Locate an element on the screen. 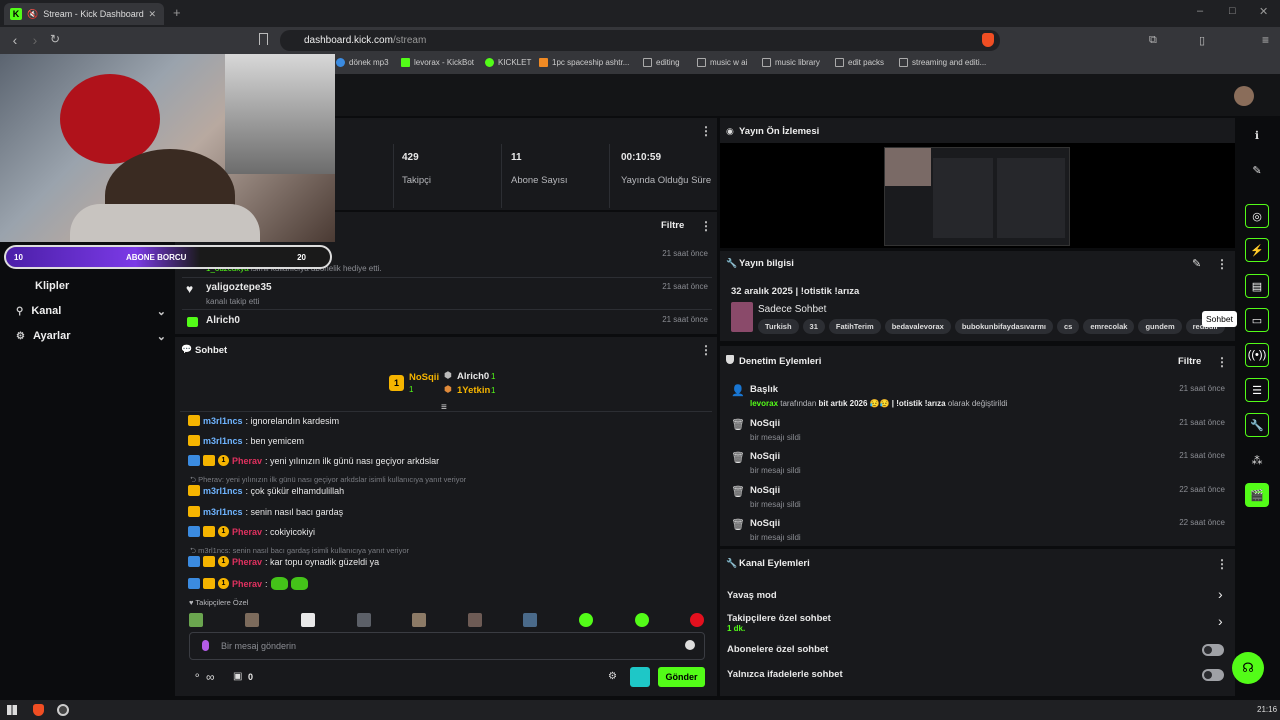  send-button: Gönder is located at coordinates (681, 677).